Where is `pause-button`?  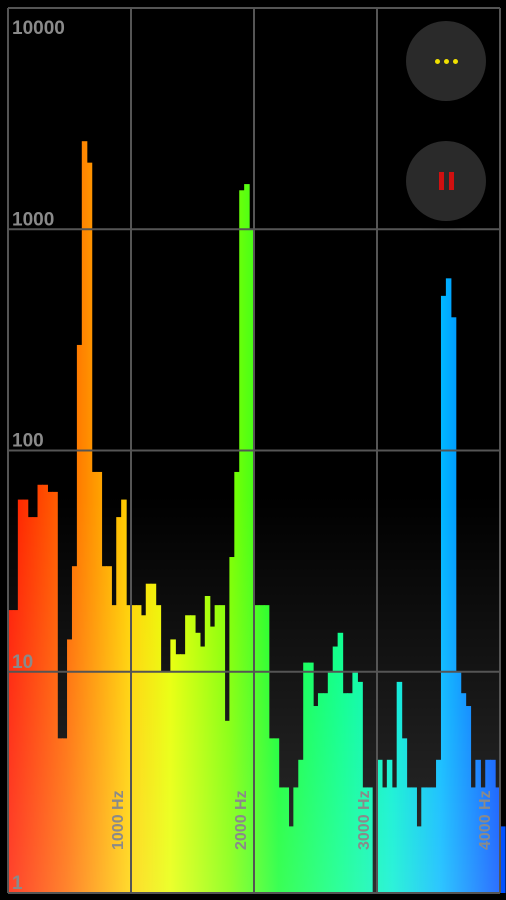
pause-button is located at coordinates (446, 181).